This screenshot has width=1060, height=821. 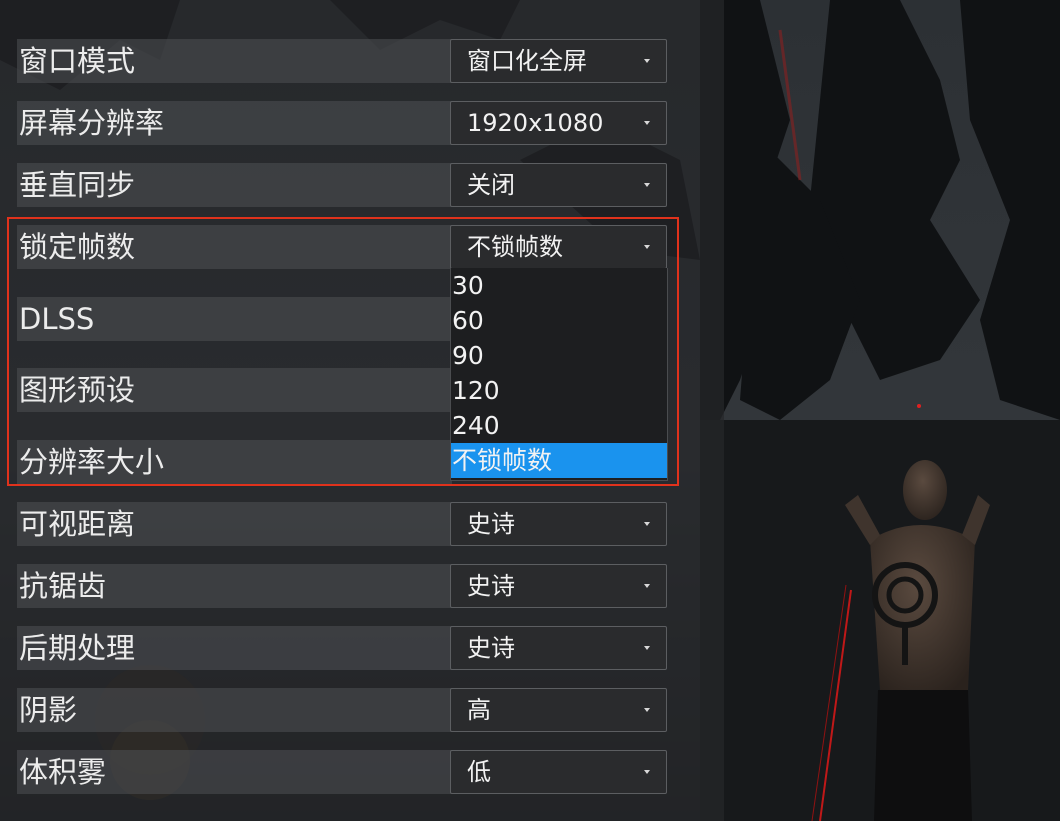 What do you see at coordinates (558, 710) in the screenshot?
I see `shadows-dropdown: 高` at bounding box center [558, 710].